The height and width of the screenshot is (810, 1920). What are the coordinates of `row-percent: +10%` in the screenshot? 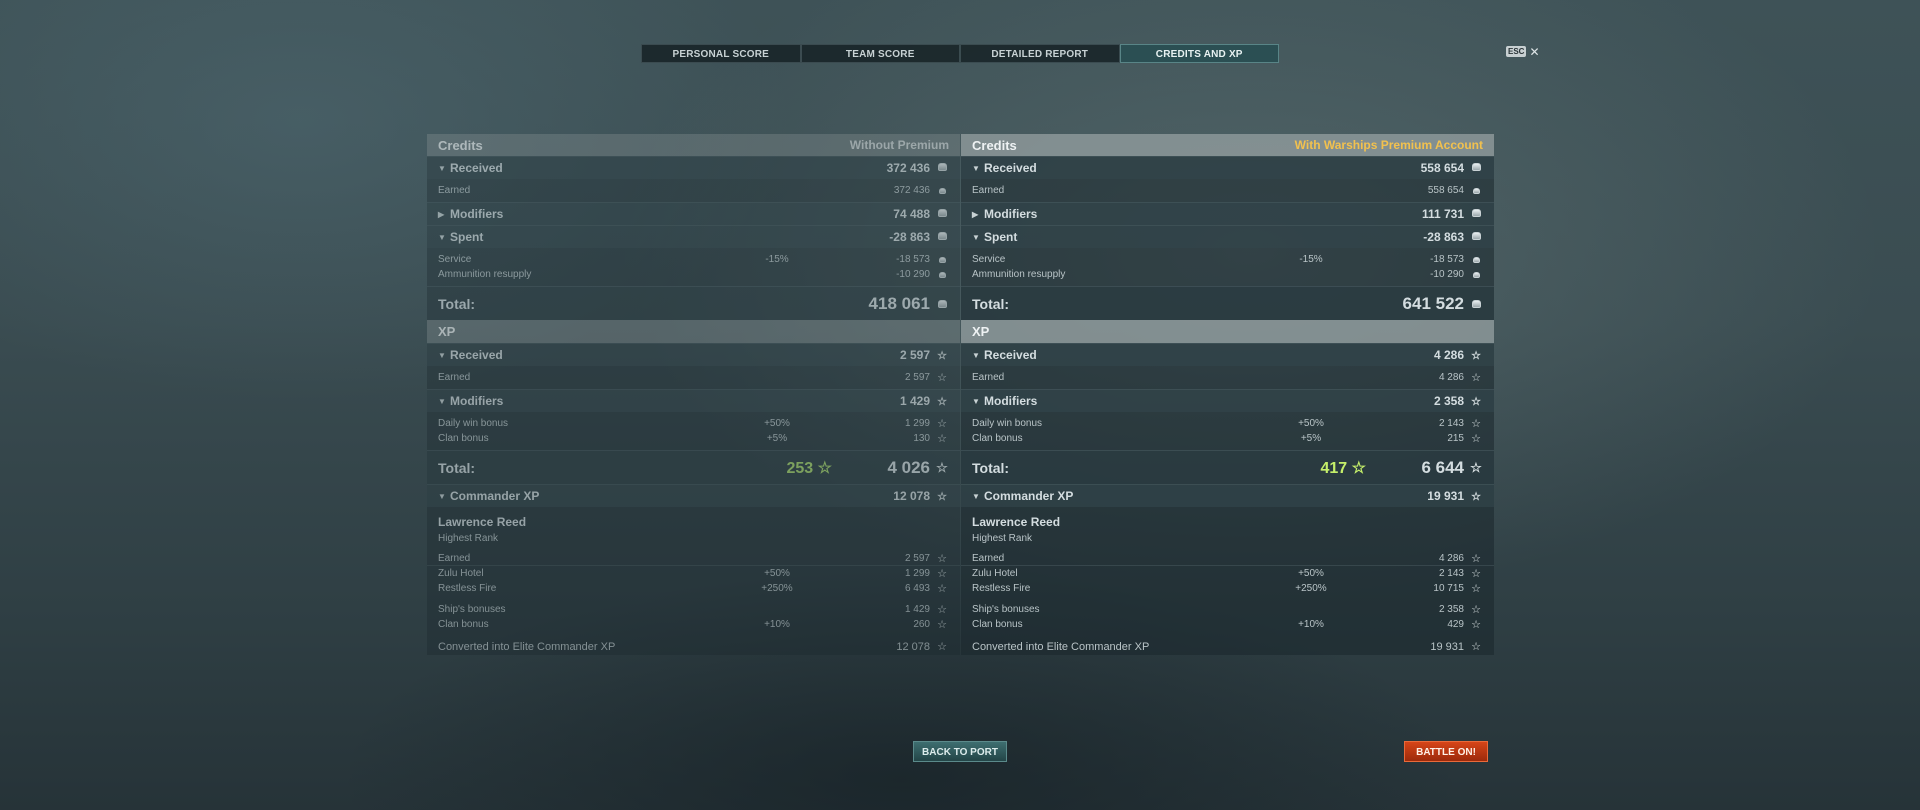 It's located at (777, 624).